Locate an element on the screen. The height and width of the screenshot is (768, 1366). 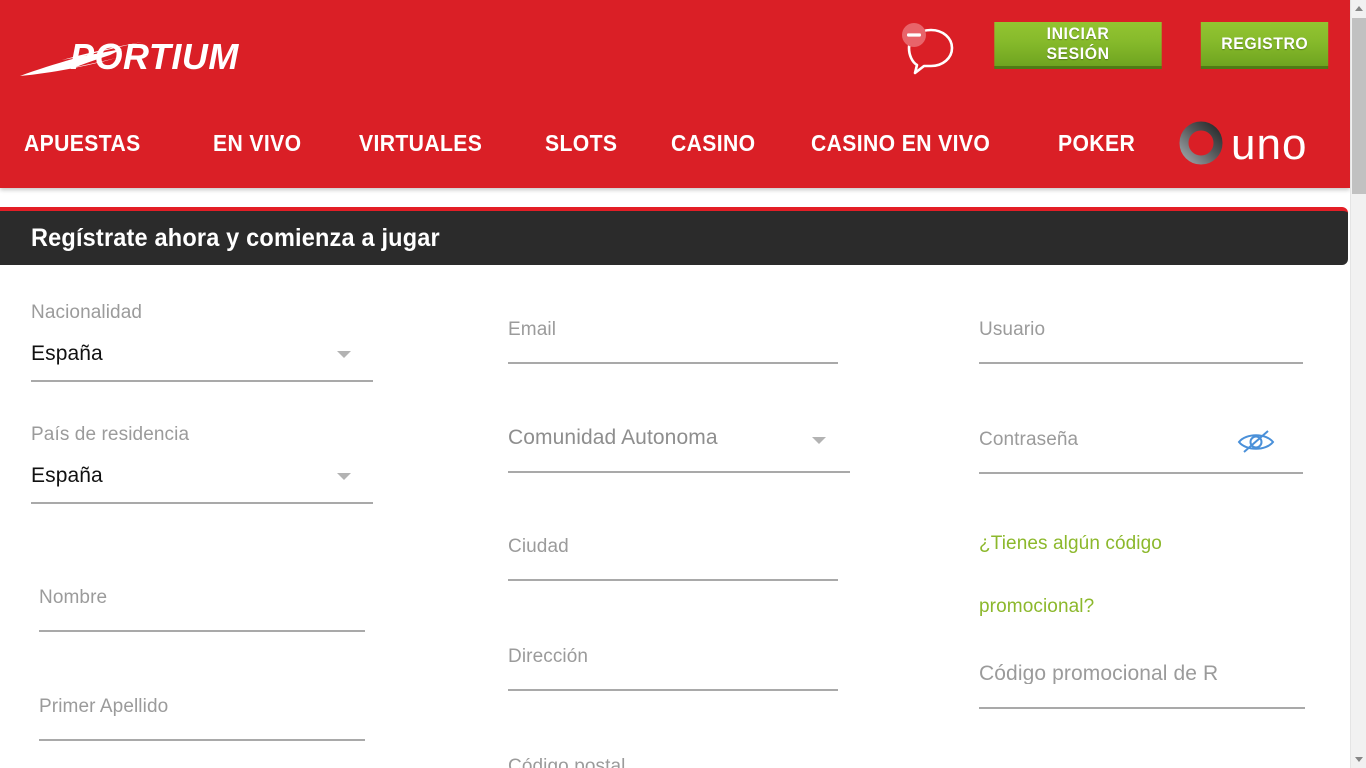
eye-off-icon is located at coordinates (1256, 443).